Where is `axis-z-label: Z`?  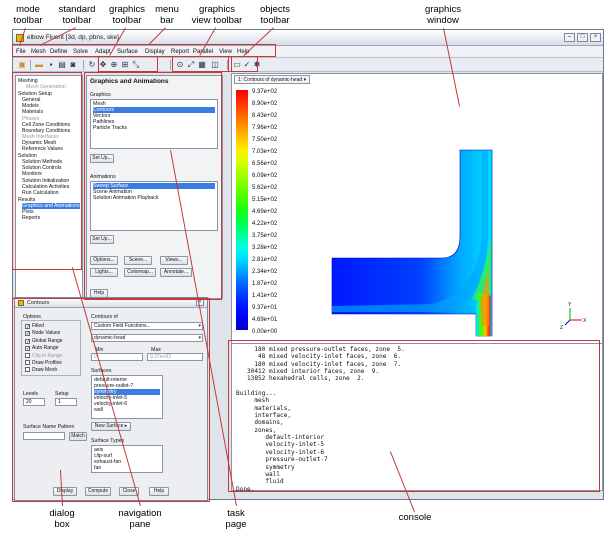
axis-z-label: Z is located at coordinates (561, 328).